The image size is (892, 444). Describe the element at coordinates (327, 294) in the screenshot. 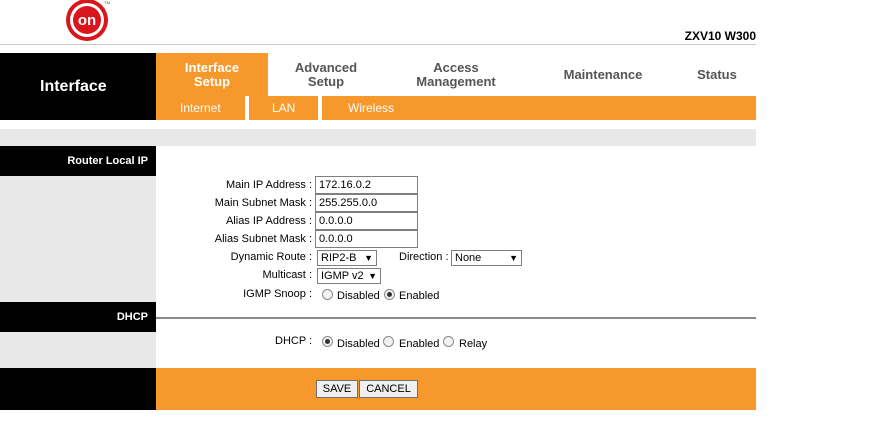

I see `igmp-disabled-radio` at that location.